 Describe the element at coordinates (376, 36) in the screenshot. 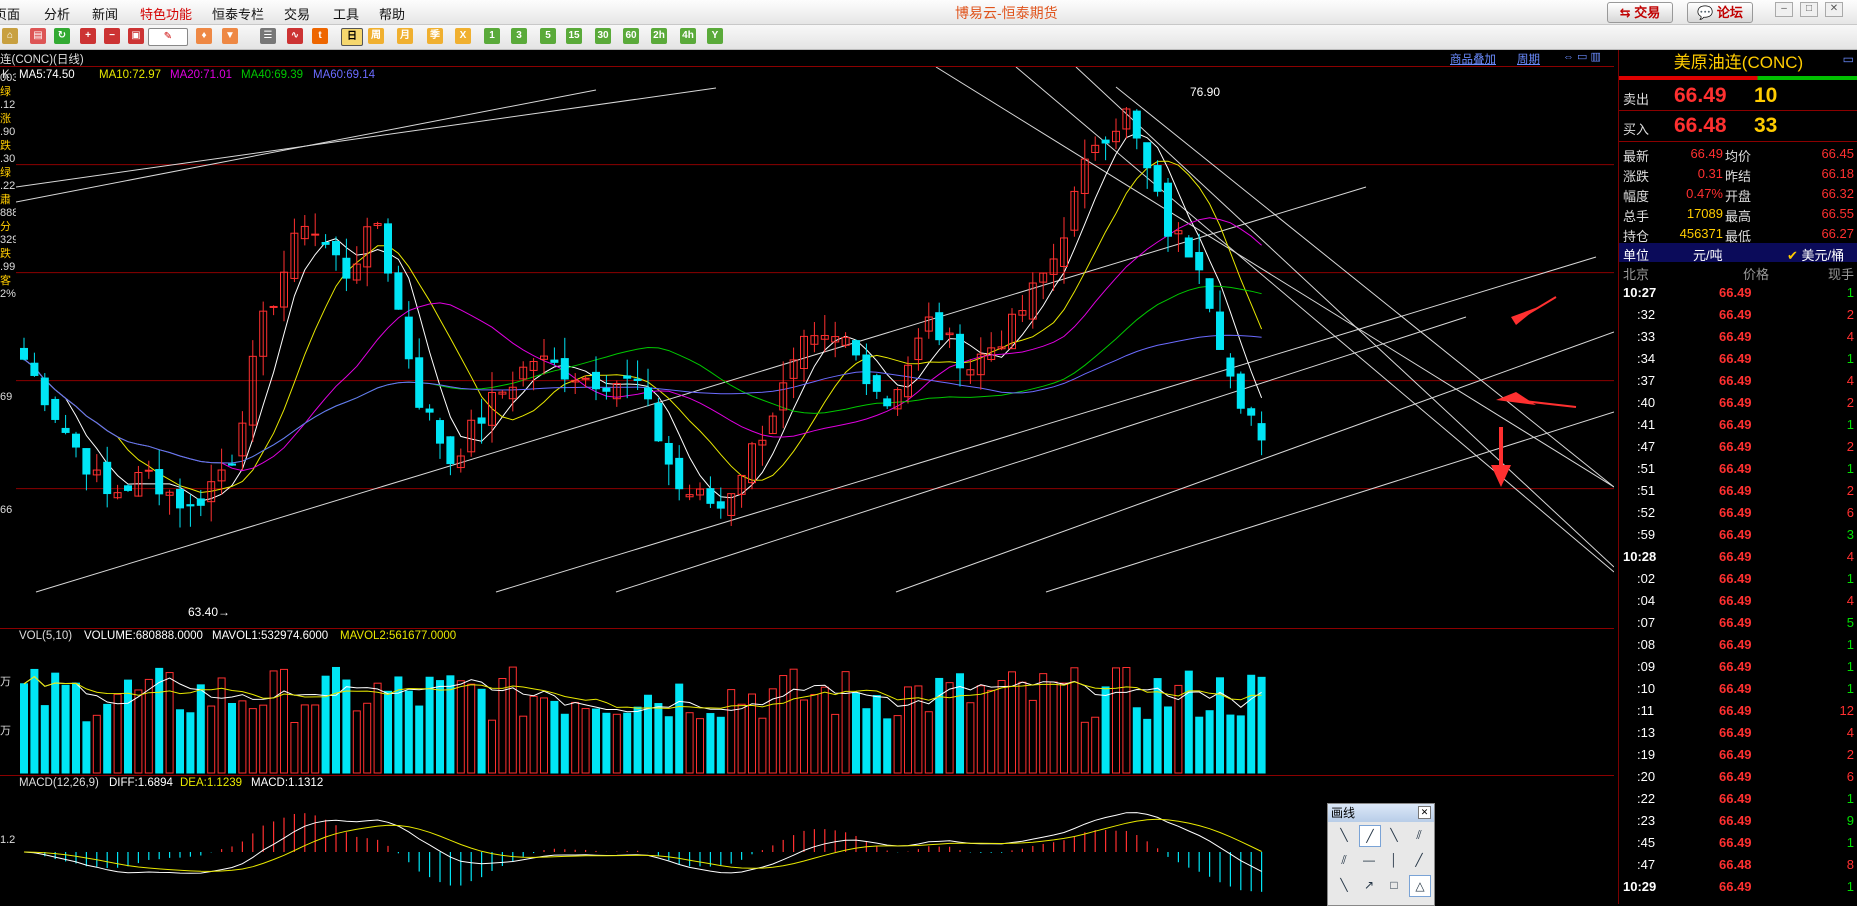

I see `period-week: 周` at that location.